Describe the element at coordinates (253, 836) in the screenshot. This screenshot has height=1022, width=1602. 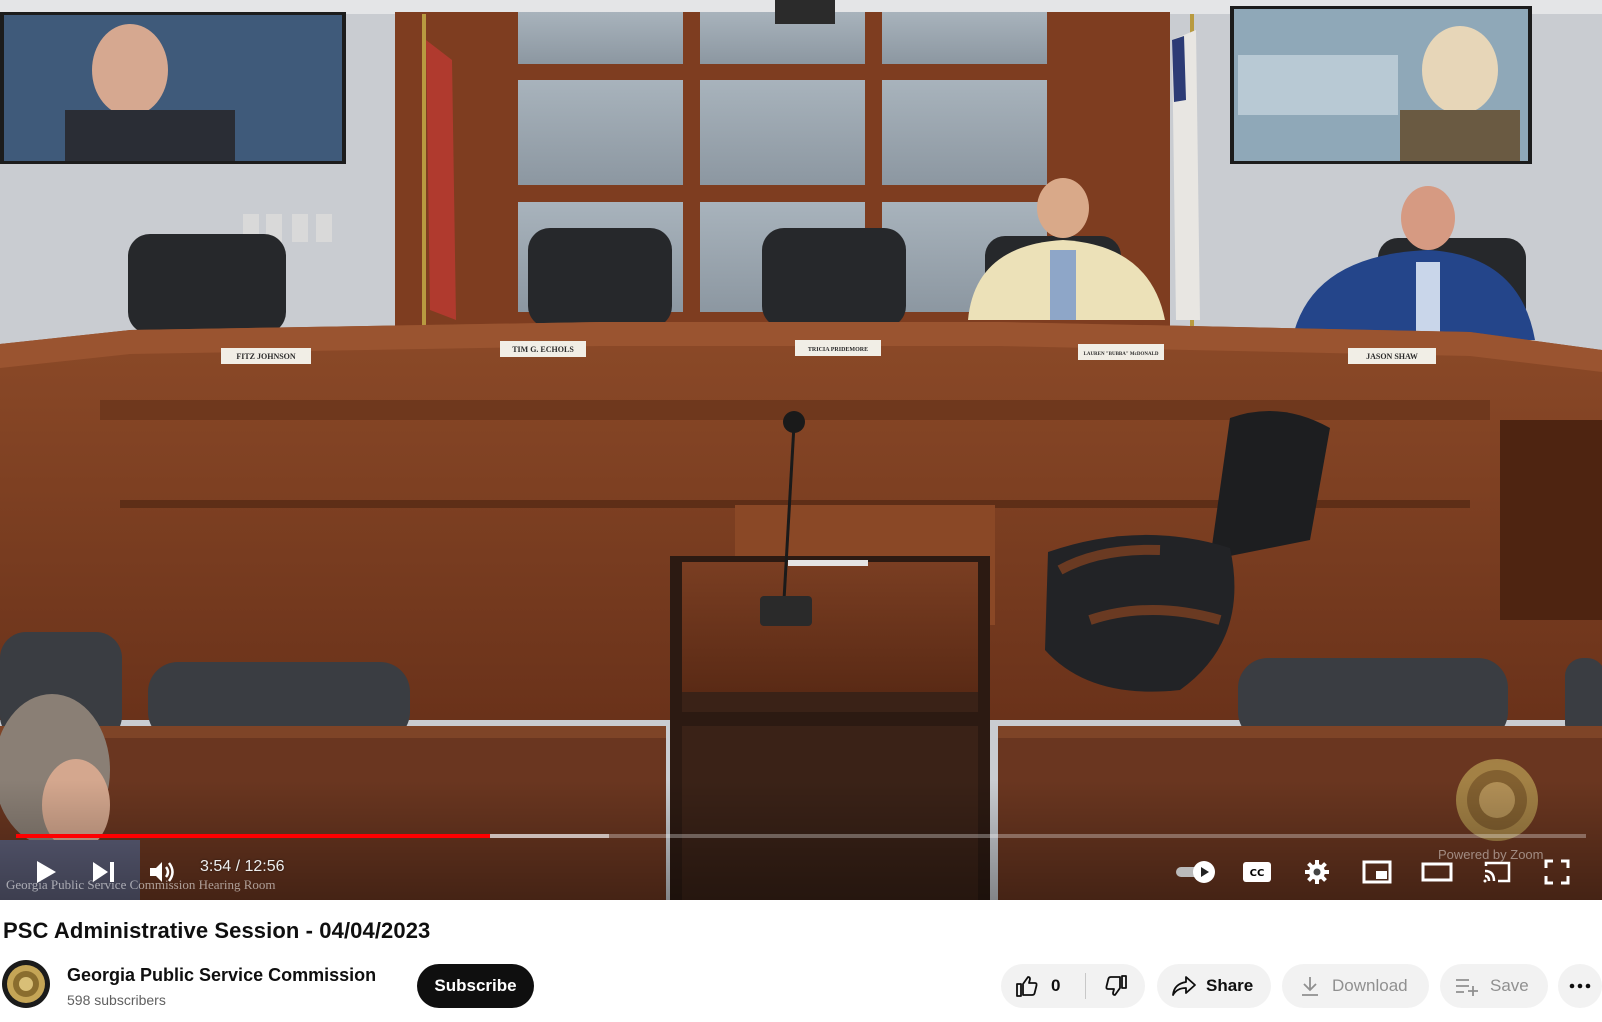
I see `progress-played` at that location.